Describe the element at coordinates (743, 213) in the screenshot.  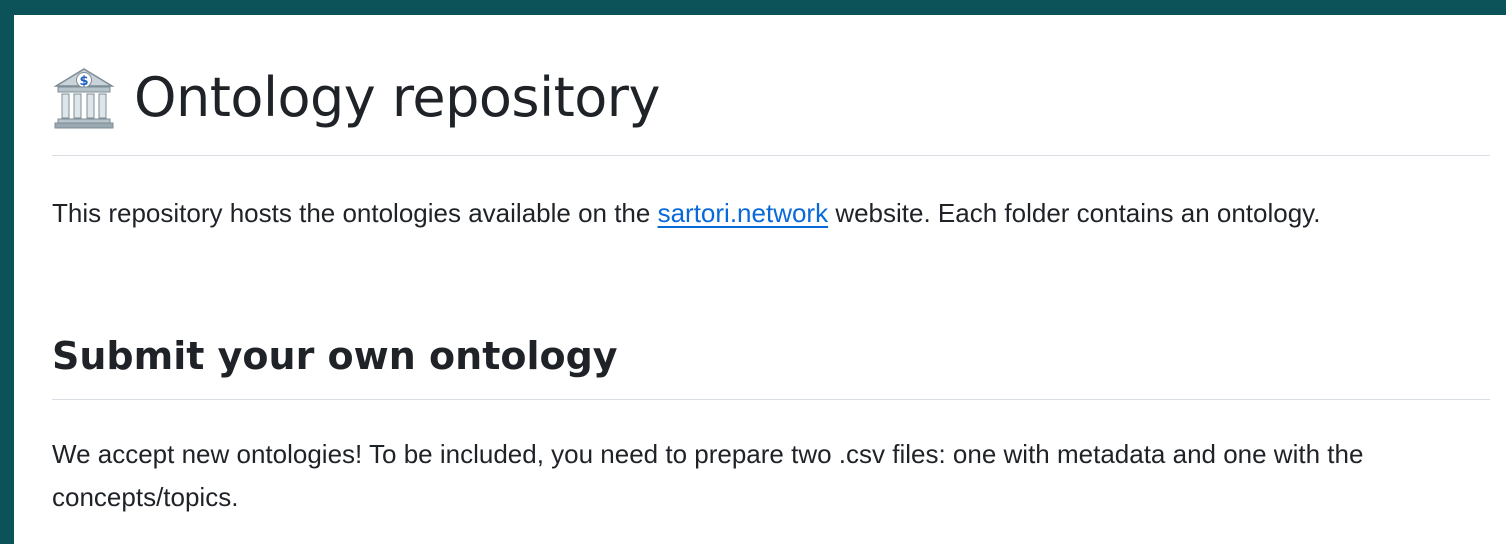
I see `sartori-network-link: sartori.network` at that location.